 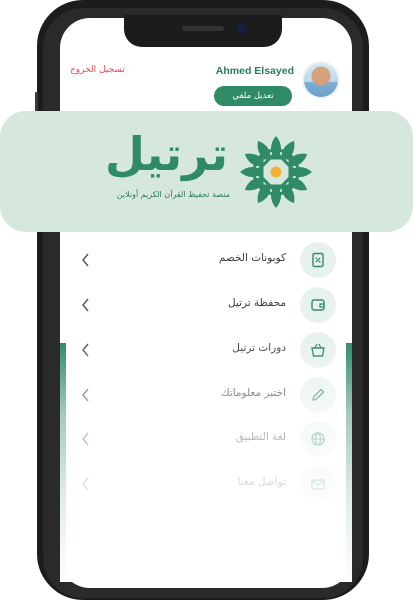 I want to click on speaker-grille, so click(x=203, y=28).